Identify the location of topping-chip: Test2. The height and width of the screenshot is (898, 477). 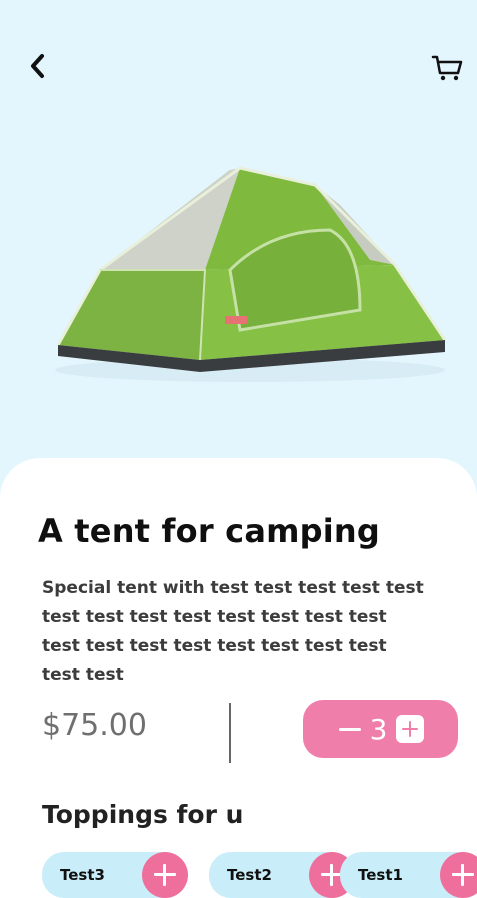
(282, 875).